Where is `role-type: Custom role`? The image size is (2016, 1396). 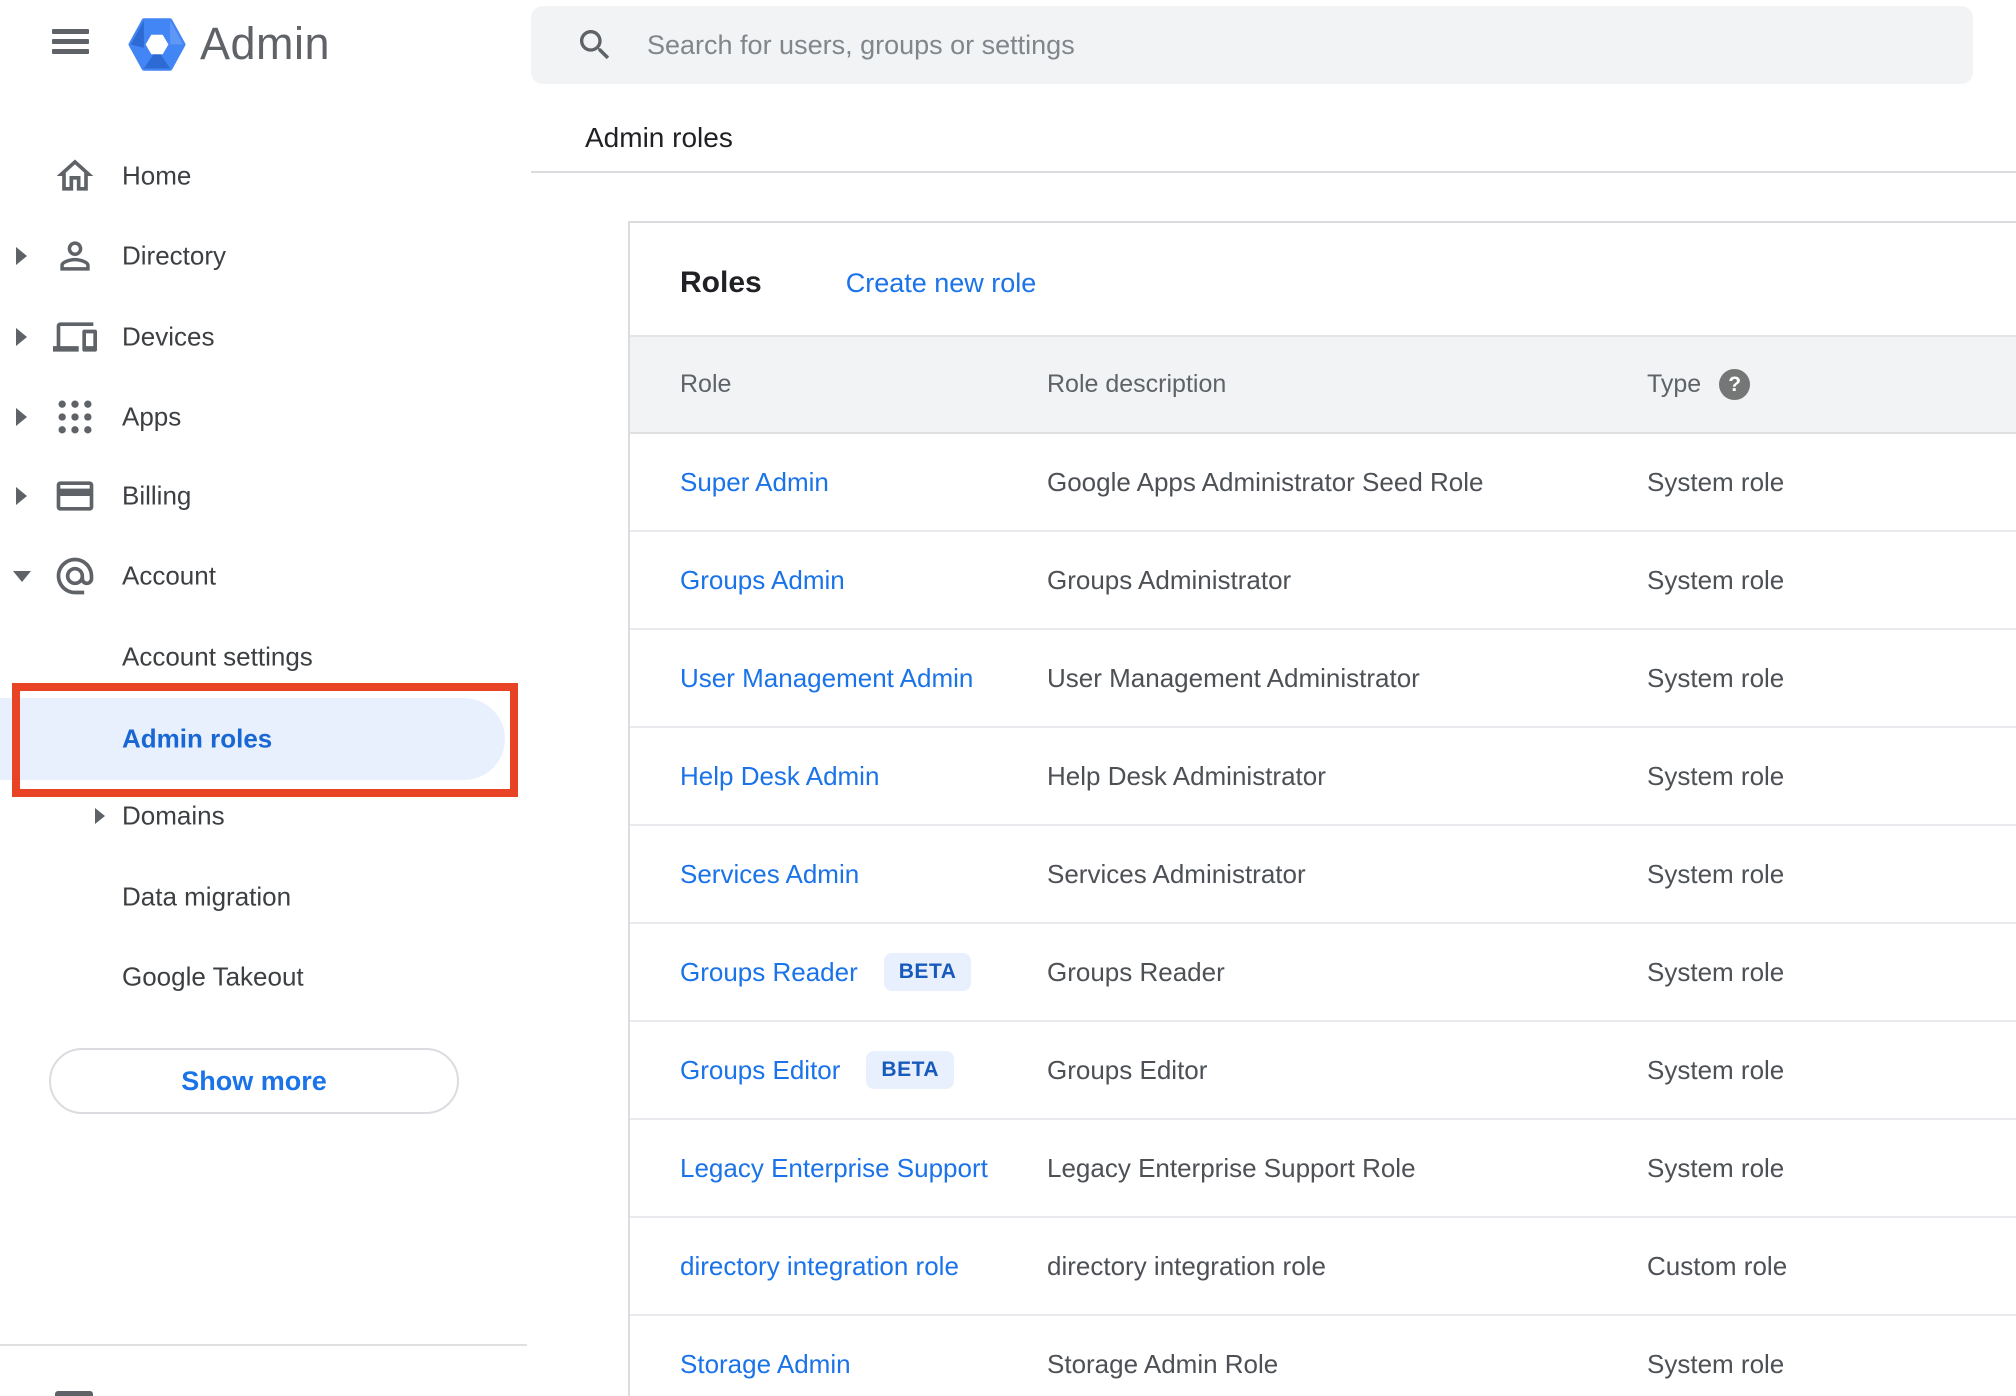
role-type: Custom role is located at coordinates (1717, 1265).